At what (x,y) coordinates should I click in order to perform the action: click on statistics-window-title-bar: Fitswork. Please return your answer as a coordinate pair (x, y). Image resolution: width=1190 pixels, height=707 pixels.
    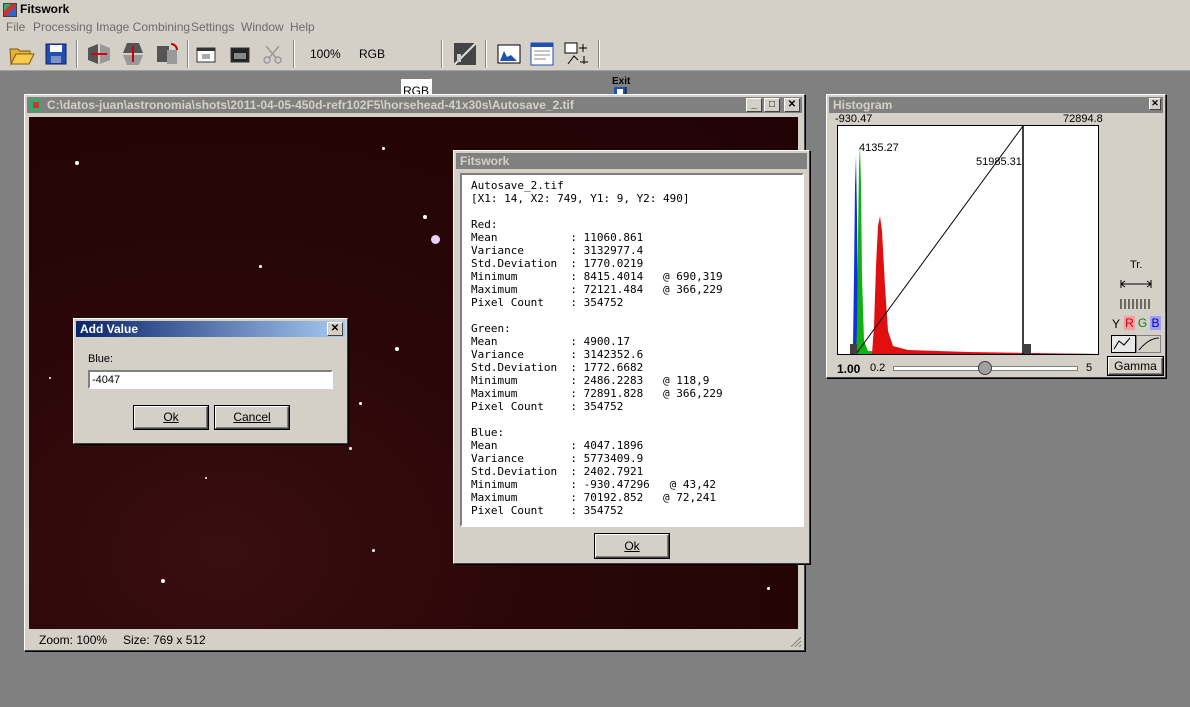
    Looking at the image, I should click on (631, 161).